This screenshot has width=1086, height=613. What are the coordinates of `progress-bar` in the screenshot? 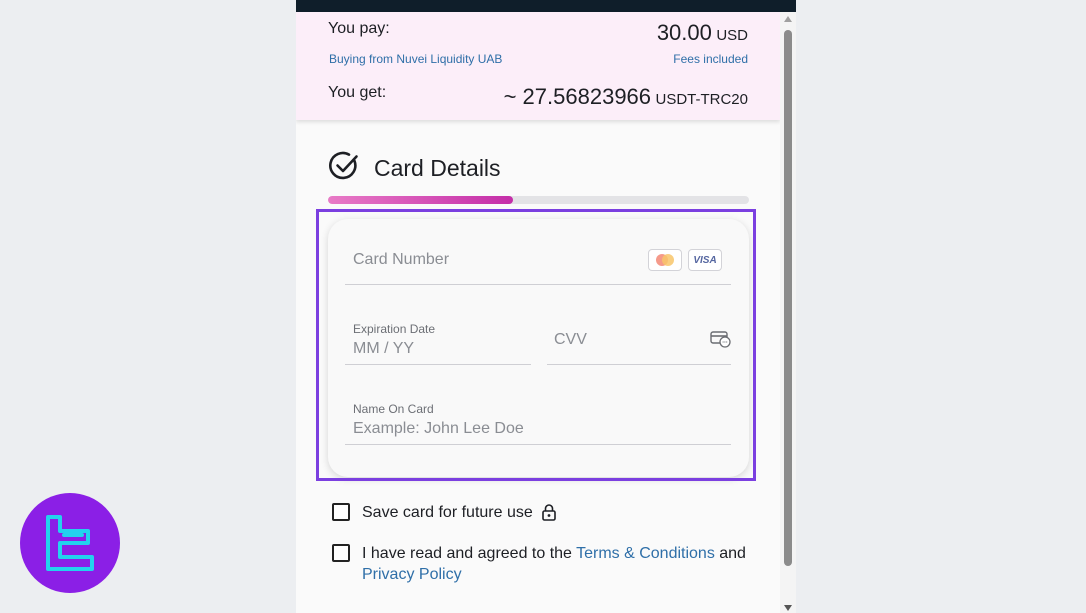 It's located at (538, 200).